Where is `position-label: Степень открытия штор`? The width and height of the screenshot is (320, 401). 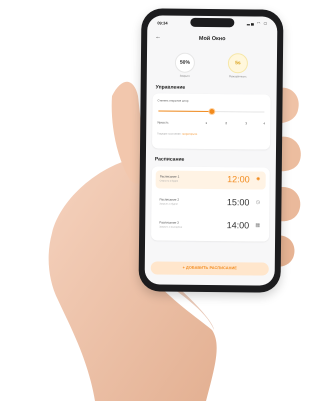 position-label: Степень открытия штор is located at coordinates (173, 100).